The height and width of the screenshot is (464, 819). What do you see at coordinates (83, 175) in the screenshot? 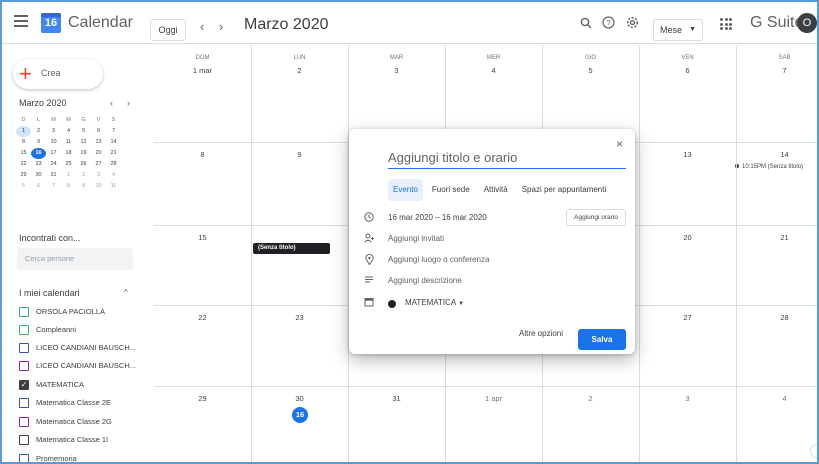
I see `mini-day: 2` at bounding box center [83, 175].